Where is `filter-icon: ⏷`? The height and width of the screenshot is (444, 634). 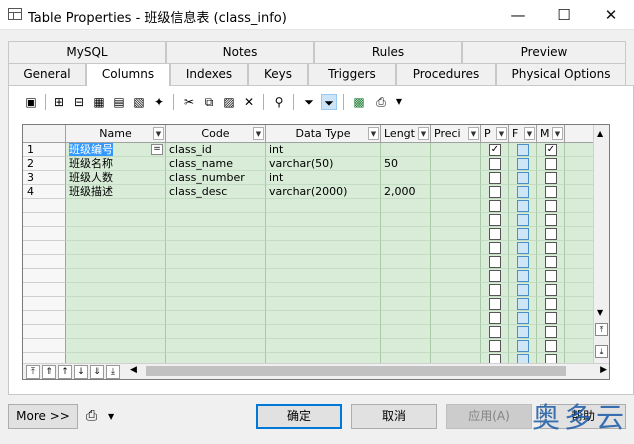 filter-icon: ⏷ is located at coordinates (309, 102).